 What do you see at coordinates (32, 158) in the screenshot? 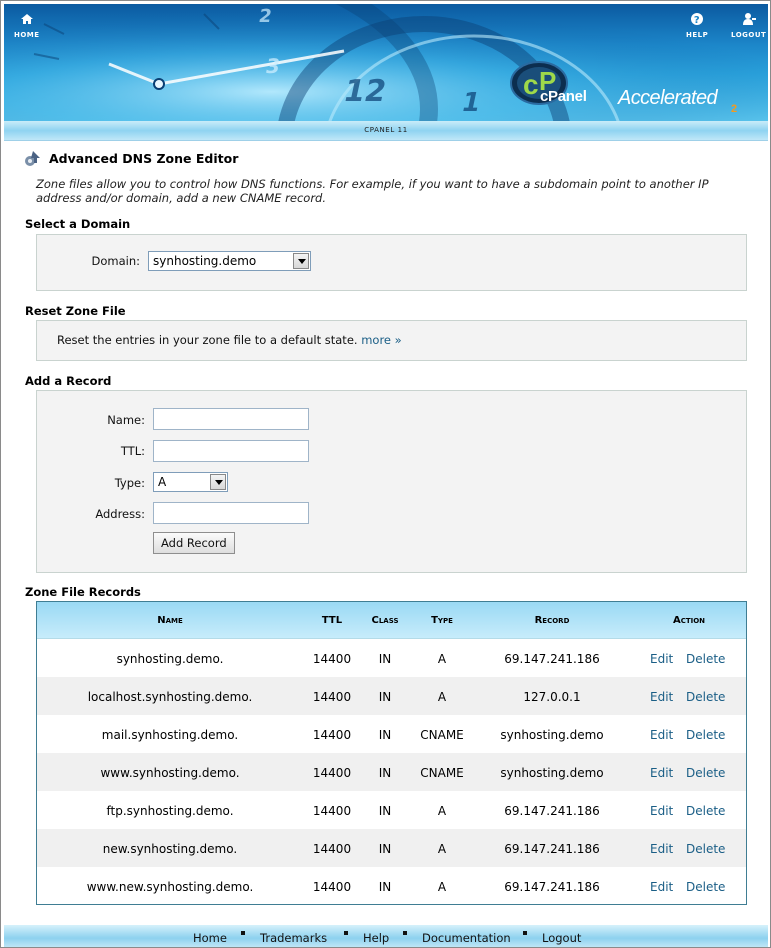
I see `dns-editor-icon` at bounding box center [32, 158].